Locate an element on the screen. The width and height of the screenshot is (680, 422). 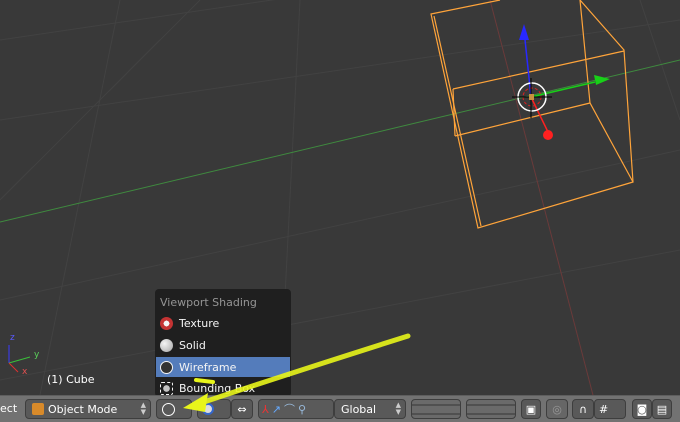
magnet-icon: ∩ is located at coordinates (583, 409).